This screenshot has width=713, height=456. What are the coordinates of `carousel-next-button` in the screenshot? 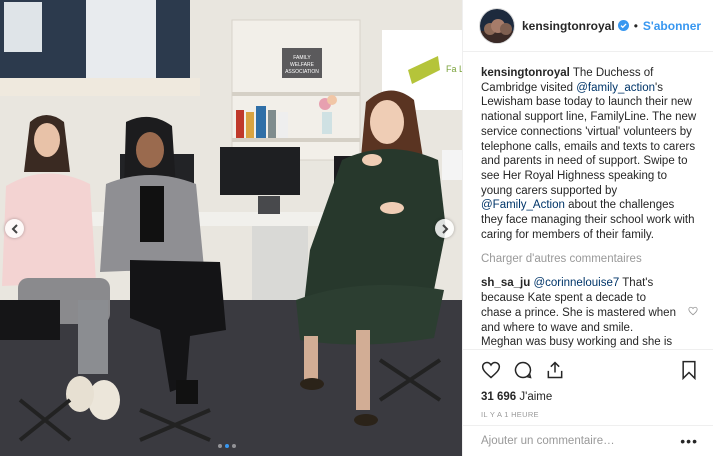 It's located at (444, 228).